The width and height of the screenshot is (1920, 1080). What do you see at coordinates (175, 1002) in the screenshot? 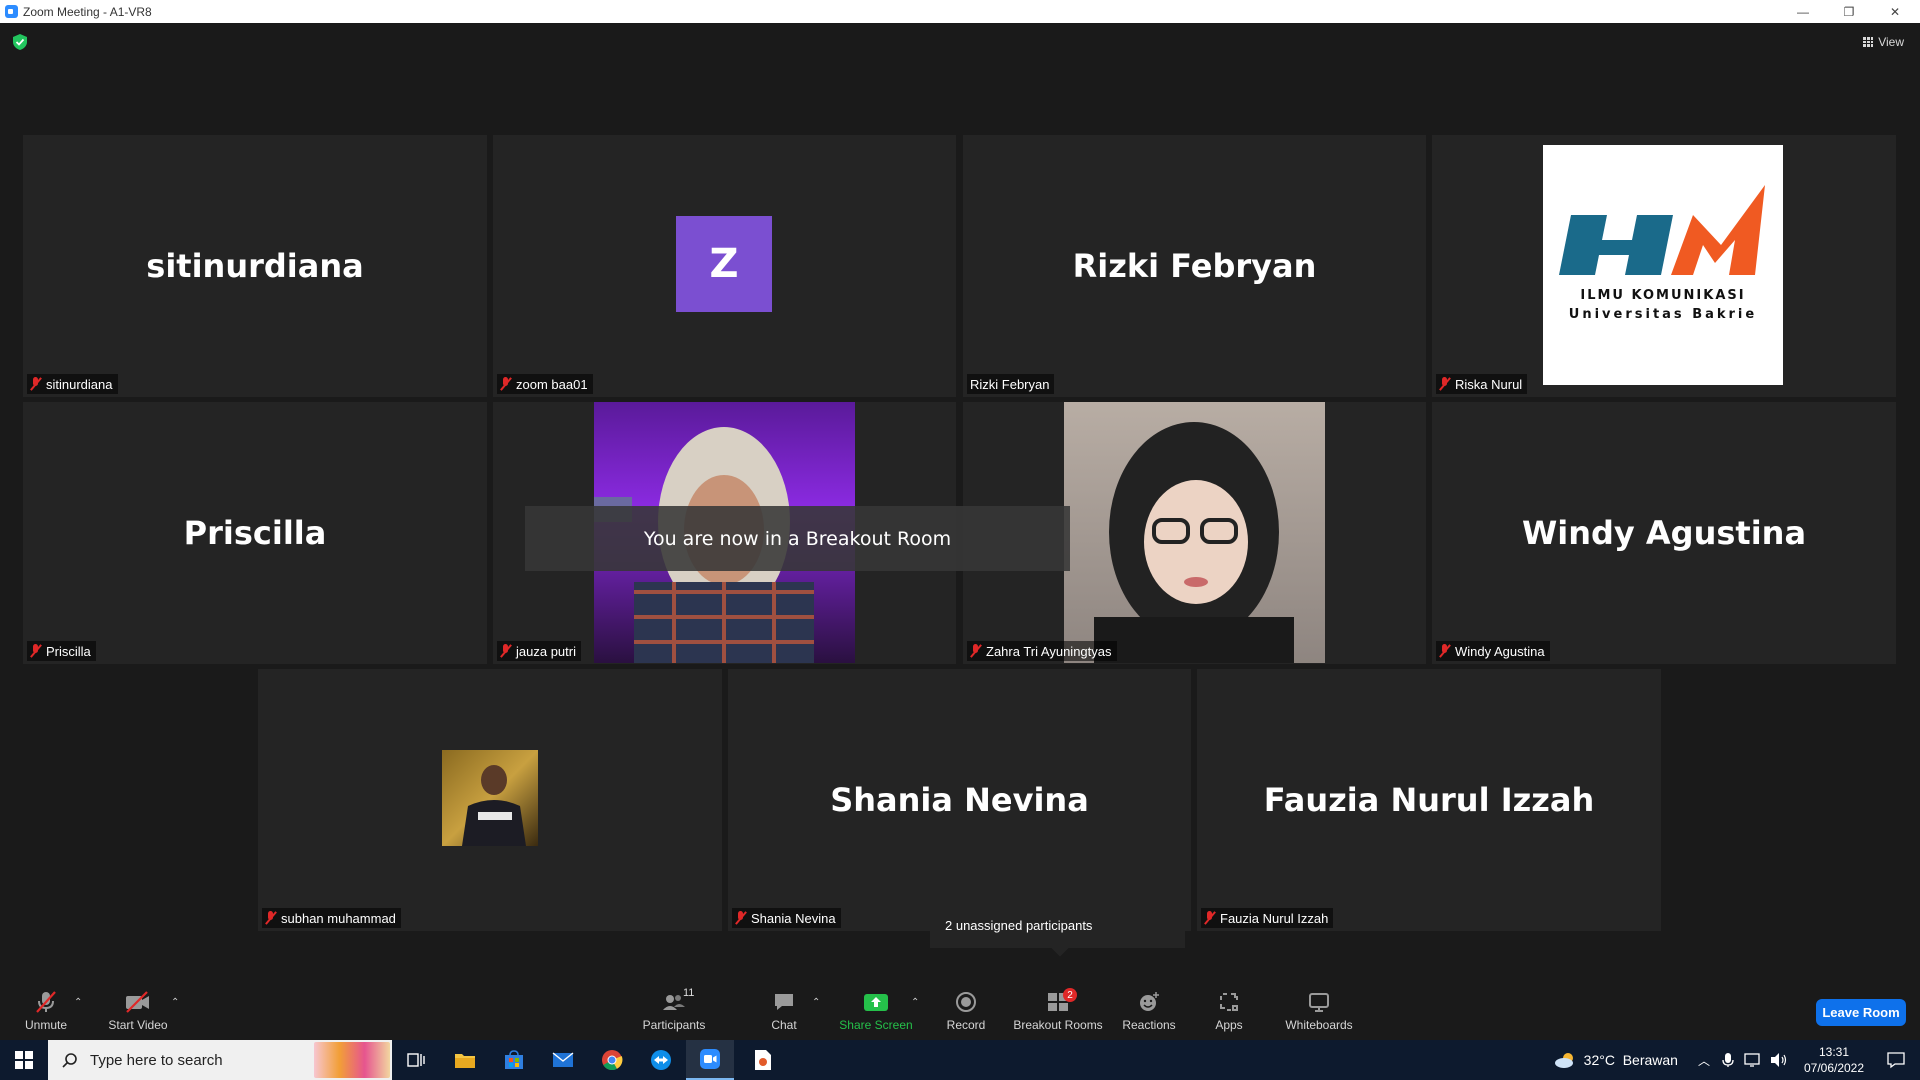
I see `video-options-caret-icon: ⌃` at bounding box center [175, 1002].